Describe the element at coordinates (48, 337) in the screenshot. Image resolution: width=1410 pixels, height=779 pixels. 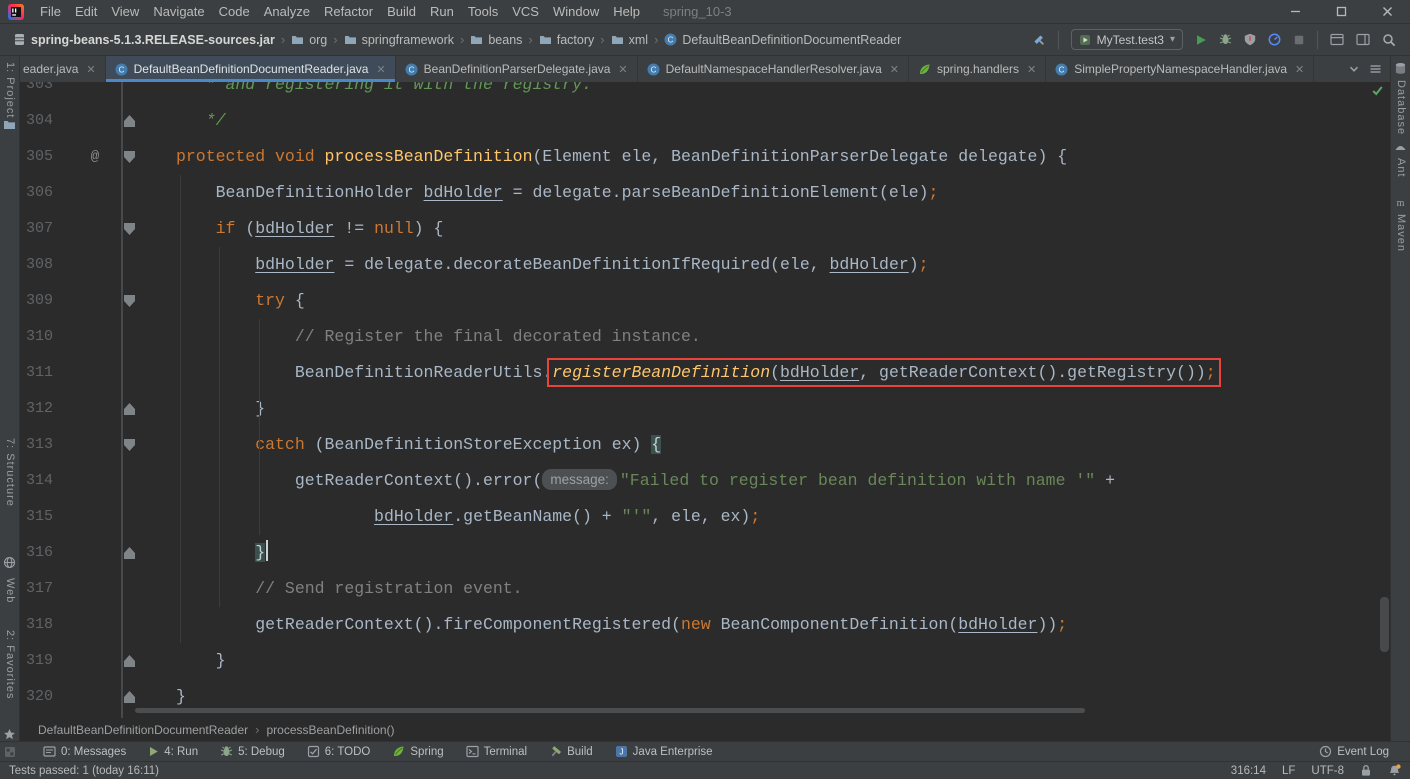
I see `line-number: 310` at that location.